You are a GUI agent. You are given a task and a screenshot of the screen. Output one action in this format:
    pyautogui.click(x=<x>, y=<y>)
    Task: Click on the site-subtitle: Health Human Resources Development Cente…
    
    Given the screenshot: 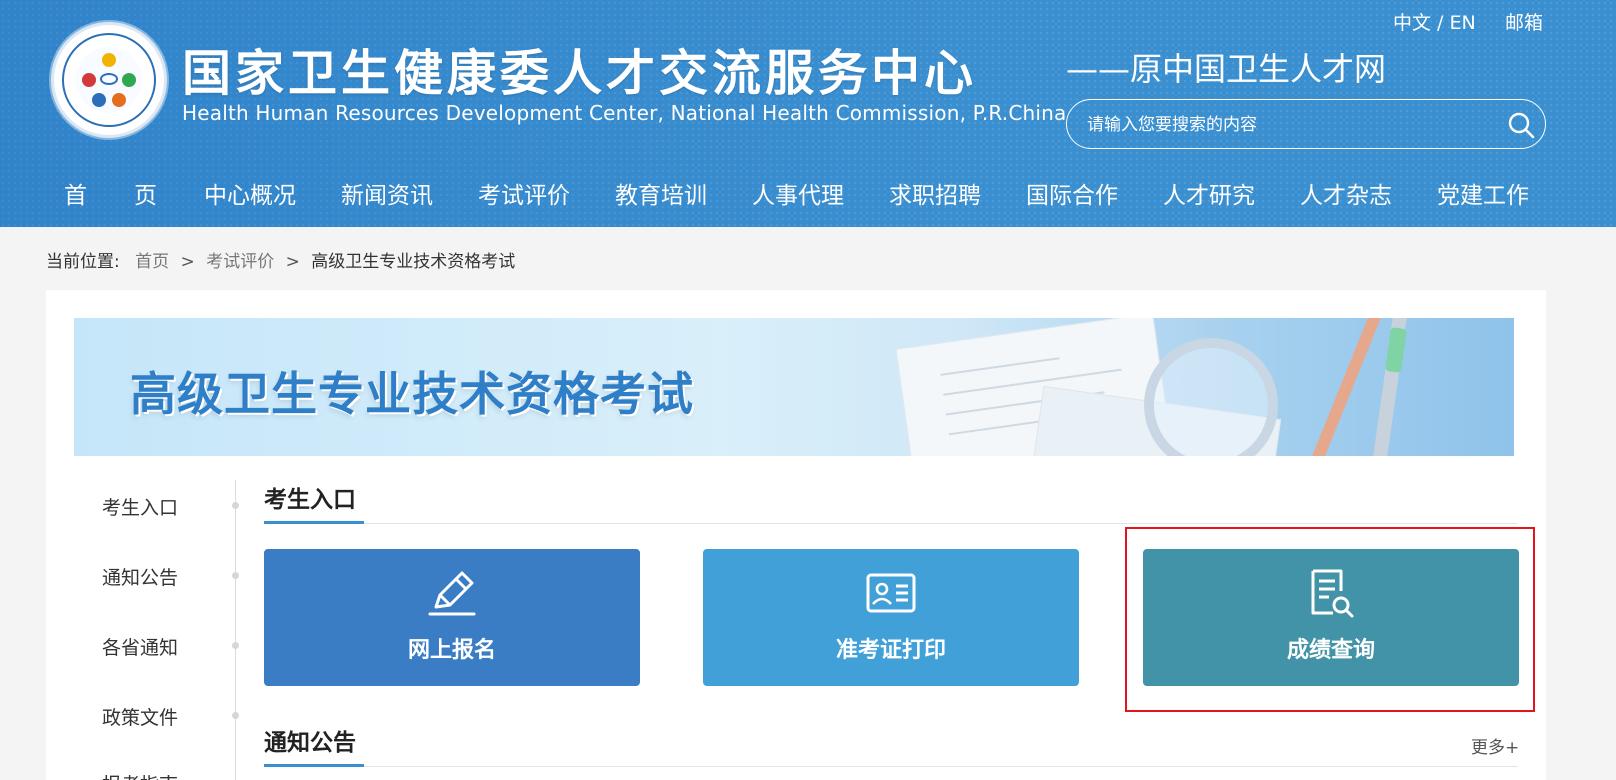 What is the action you would take?
    pyautogui.click(x=624, y=113)
    